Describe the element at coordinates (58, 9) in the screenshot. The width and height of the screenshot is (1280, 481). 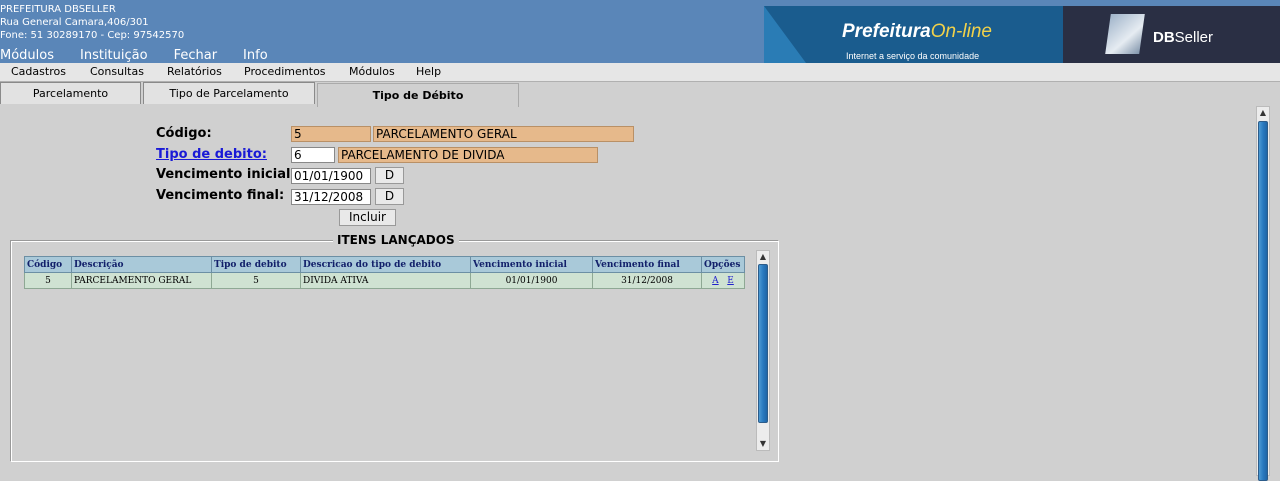
I see `org-name: PREFEITURA DBSELLER` at that location.